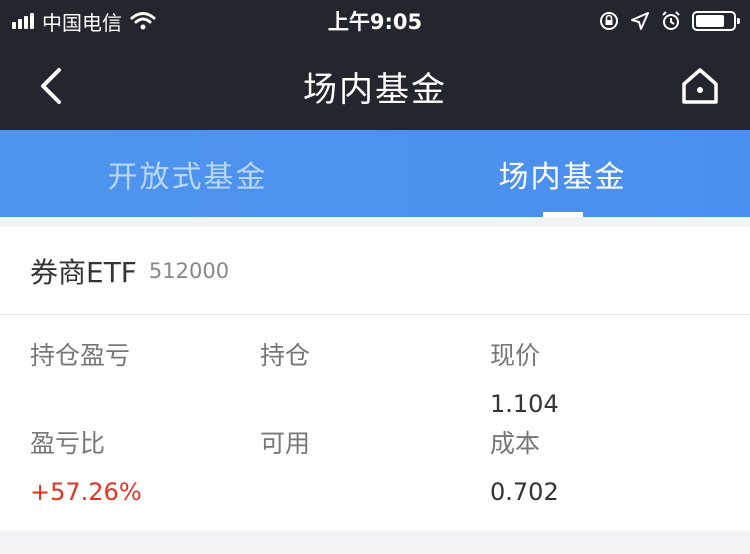 The width and height of the screenshot is (750, 554). I want to click on location-icon, so click(640, 21).